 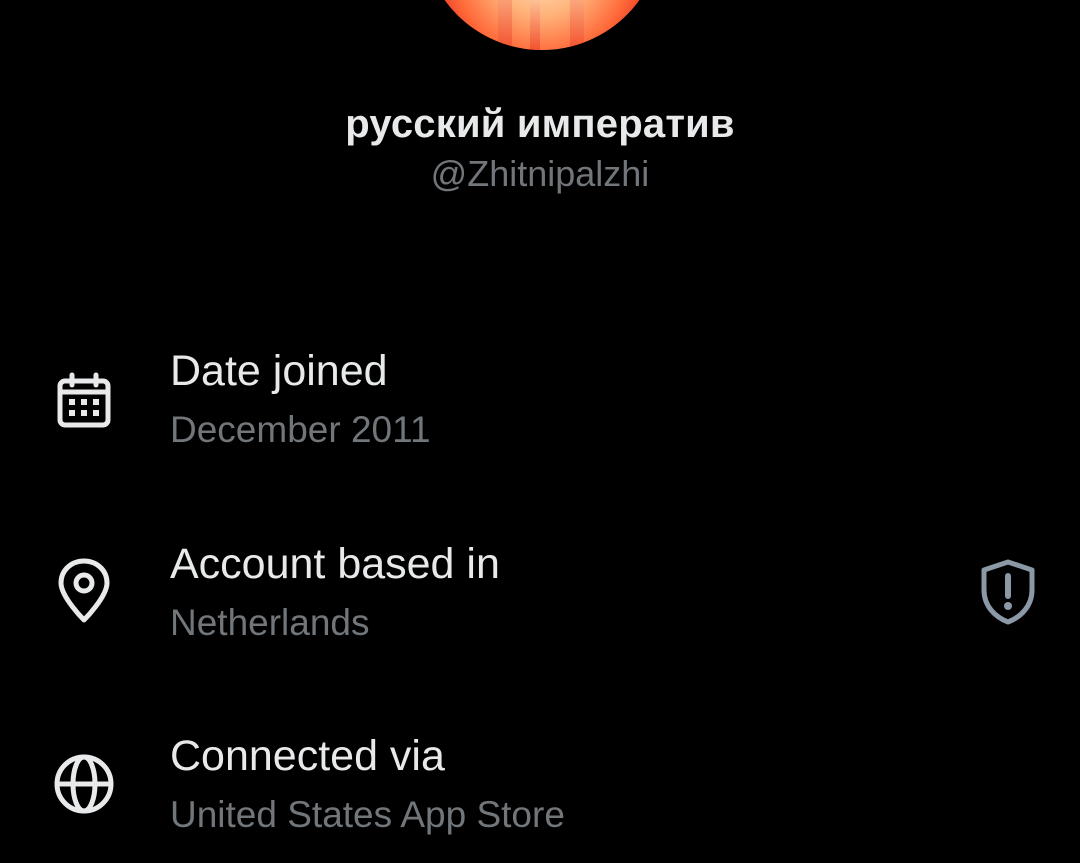 I want to click on globe-icon, so click(x=84, y=784).